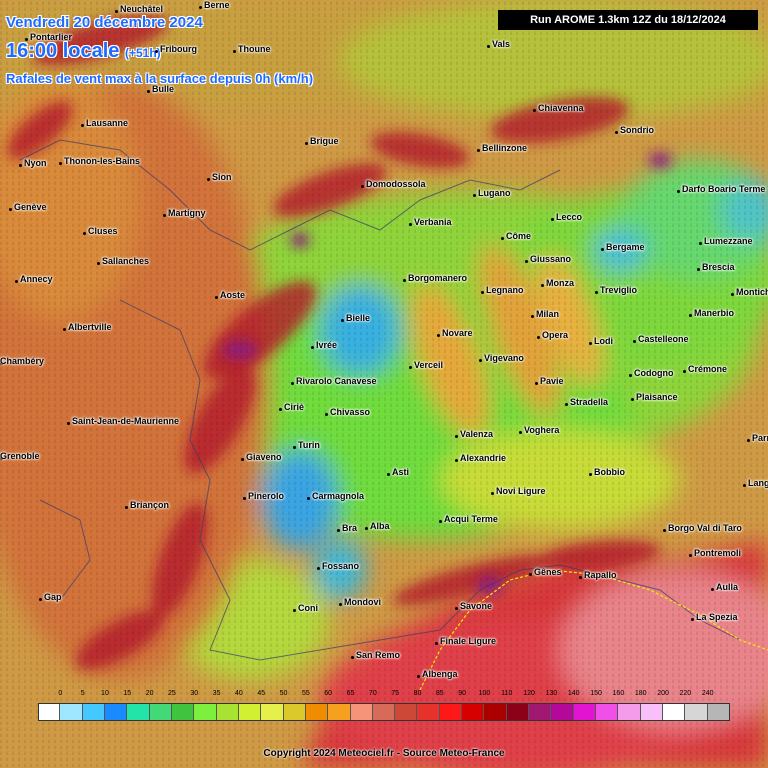 This screenshot has width=768, height=768. I want to click on city-label: Chambéry, so click(22, 361).